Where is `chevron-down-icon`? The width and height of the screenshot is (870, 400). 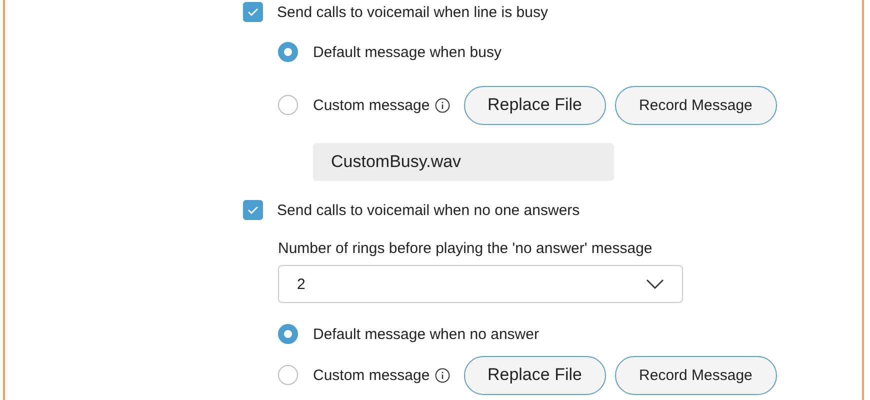 chevron-down-icon is located at coordinates (655, 284).